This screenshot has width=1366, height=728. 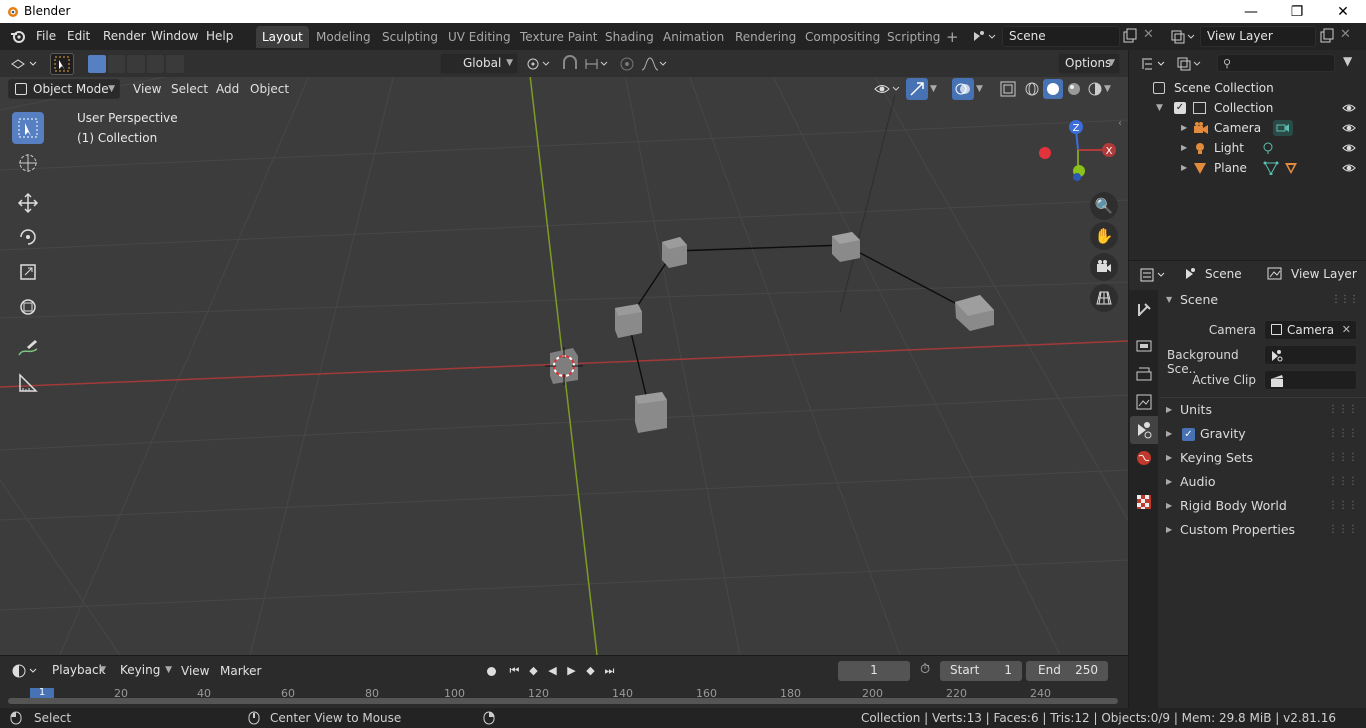 What do you see at coordinates (1352, 63) in the screenshot?
I see `filter-icon: ▼` at bounding box center [1352, 63].